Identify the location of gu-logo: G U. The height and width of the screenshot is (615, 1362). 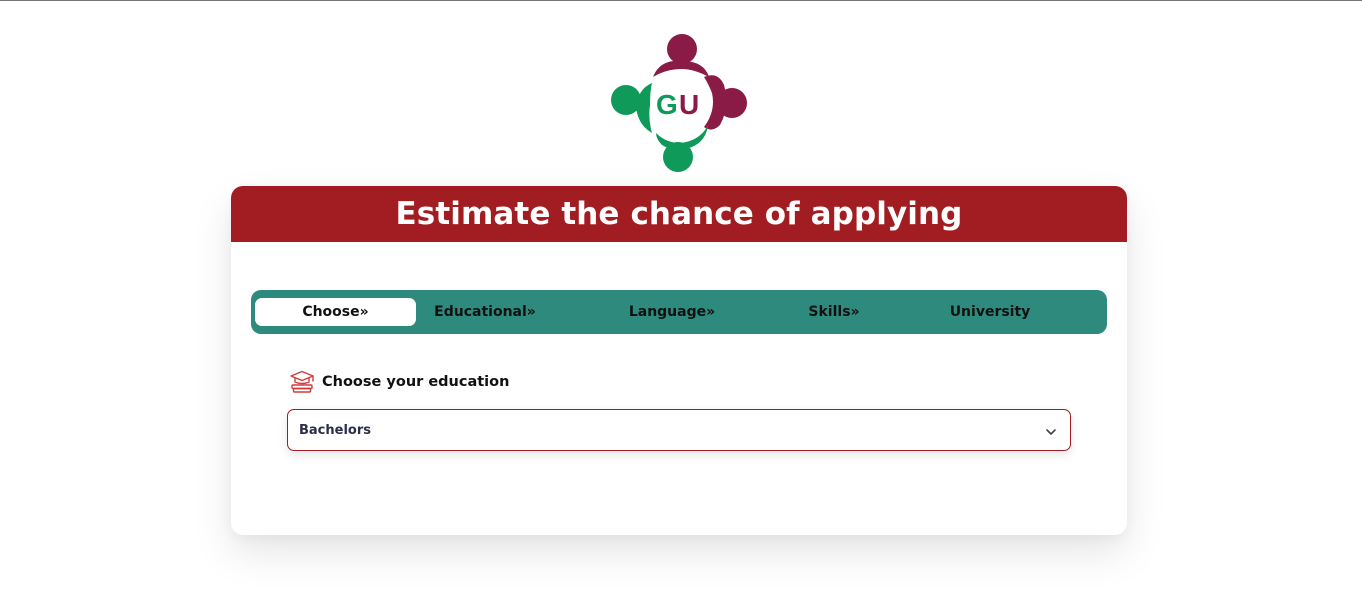
(679, 104).